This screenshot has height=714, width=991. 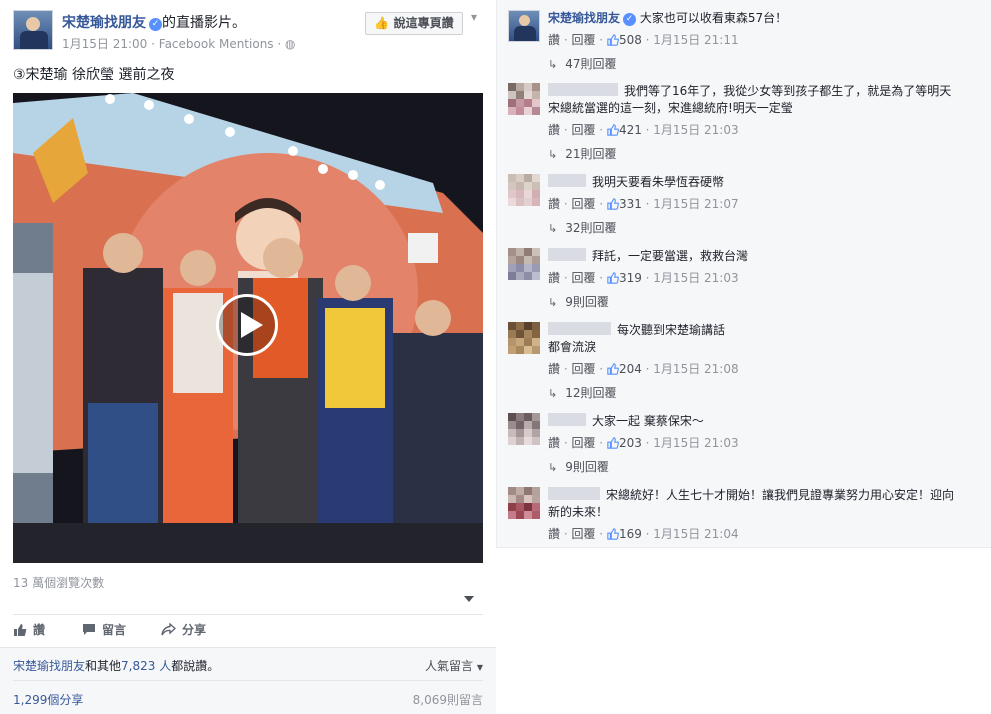 What do you see at coordinates (643, 534) in the screenshot?
I see `comment-actions: 讚 · 回覆 · 169 · 1月15日 21:04` at bounding box center [643, 534].